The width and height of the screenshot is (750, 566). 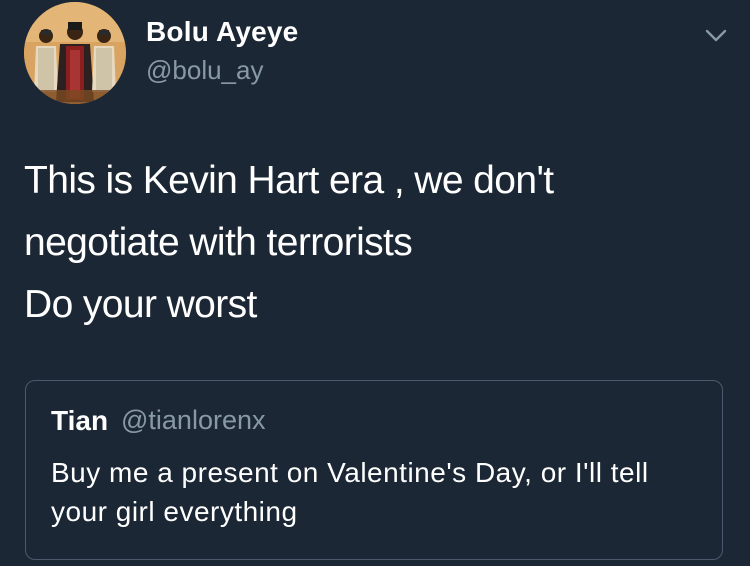 I want to click on chevron-down-icon, so click(x=716, y=35).